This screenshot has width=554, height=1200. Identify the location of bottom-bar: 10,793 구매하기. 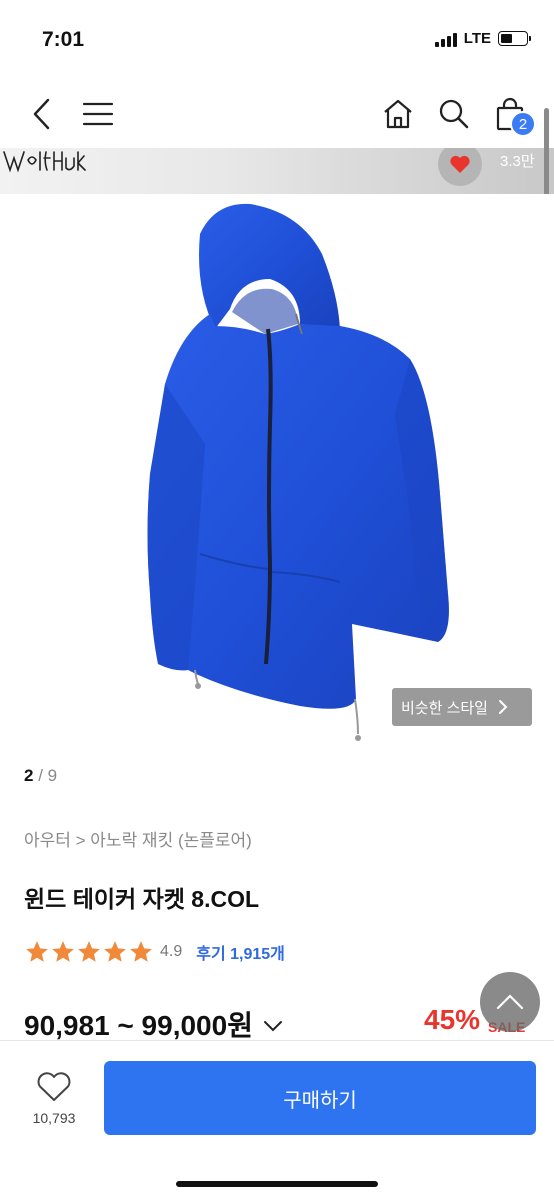
(277, 1120).